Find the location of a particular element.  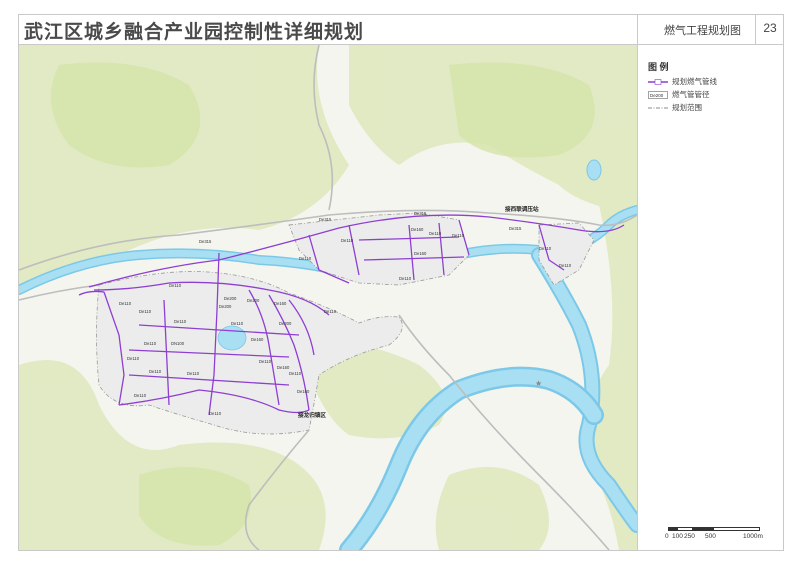

legend-label: 燃气管管径 is located at coordinates (691, 94).